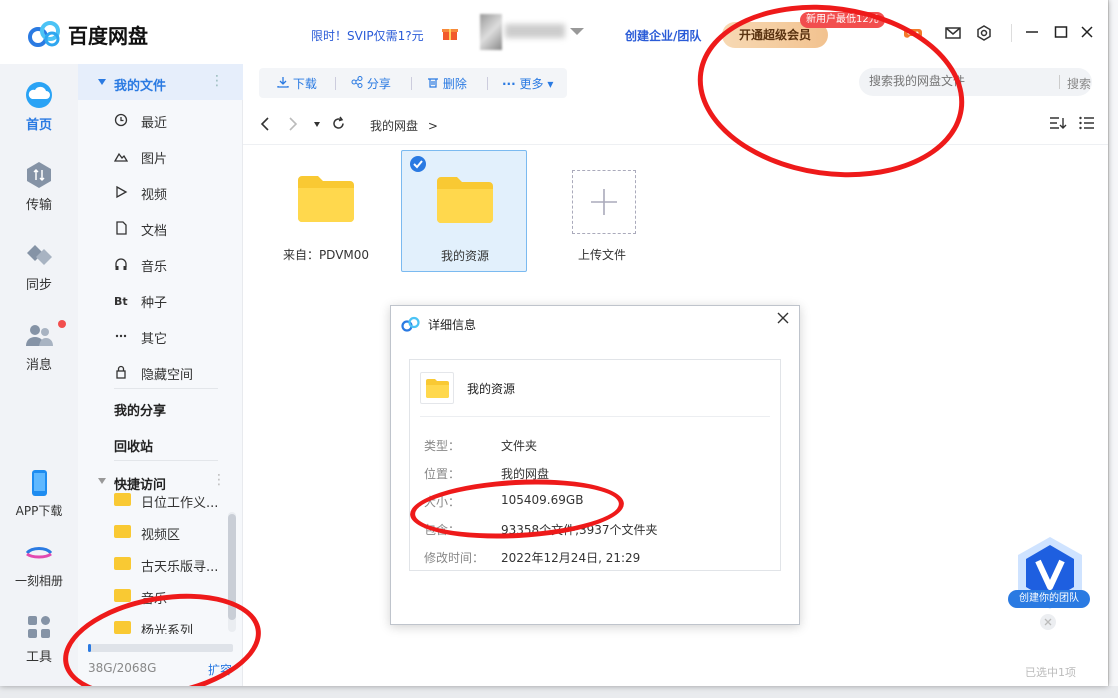 The height and width of the screenshot is (698, 1118). I want to click on download-label: 下载, so click(304, 84).